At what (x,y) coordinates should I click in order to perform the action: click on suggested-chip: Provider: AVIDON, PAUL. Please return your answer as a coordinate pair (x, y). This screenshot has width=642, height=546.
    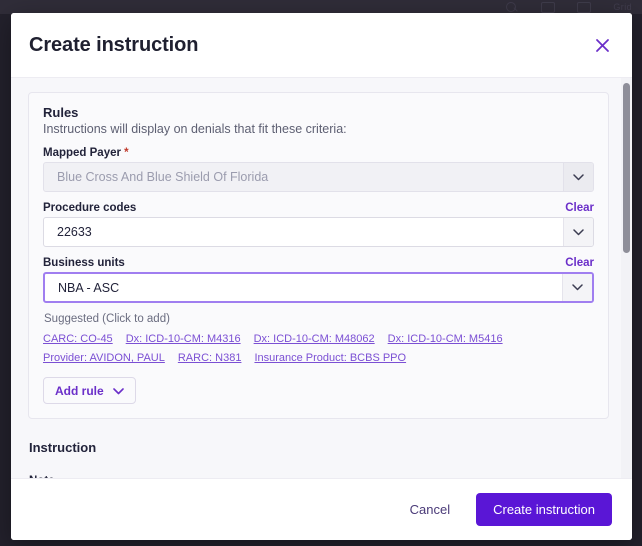
    Looking at the image, I should click on (104, 358).